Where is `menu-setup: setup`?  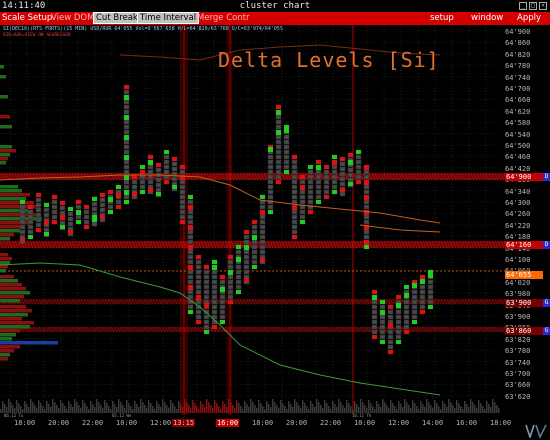
menu-setup: setup is located at coordinates (442, 18).